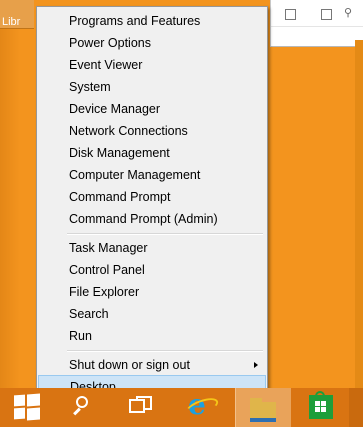 The image size is (363, 427). I want to click on menu-item-label: Control Panel, so click(107, 270).